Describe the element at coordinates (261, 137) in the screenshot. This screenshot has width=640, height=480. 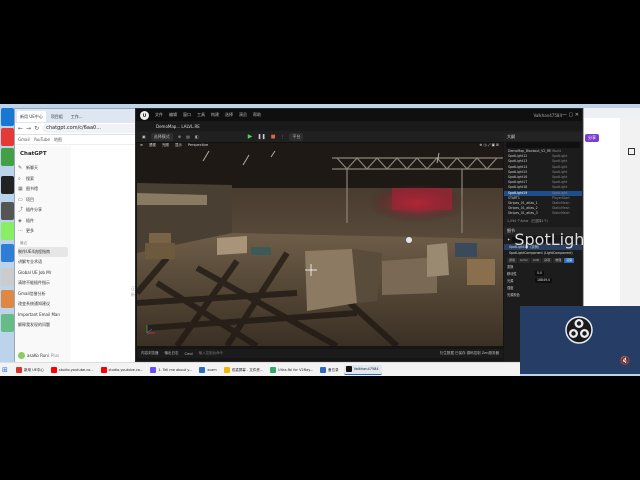
I see `pause-icon: ❚❚` at that location.